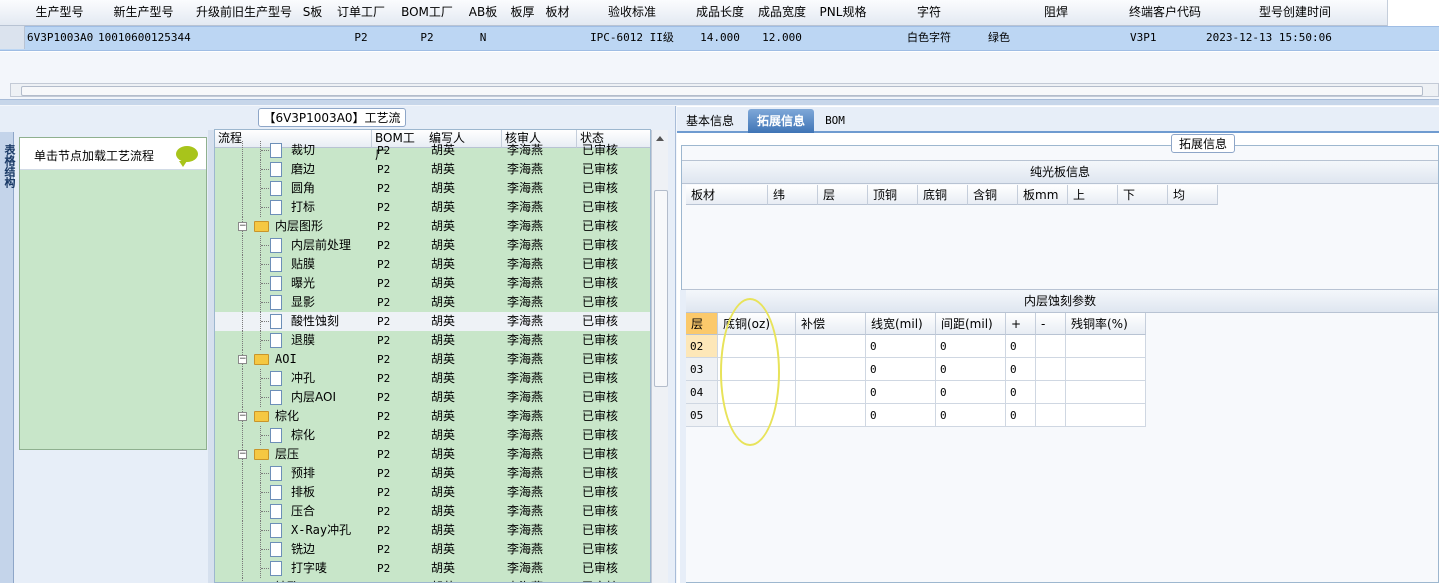 This screenshot has height=583, width=1439. Describe the element at coordinates (432, 283) in the screenshot. I see `tree-row: 曝光 P2 胡英 李海燕 已审核` at that location.